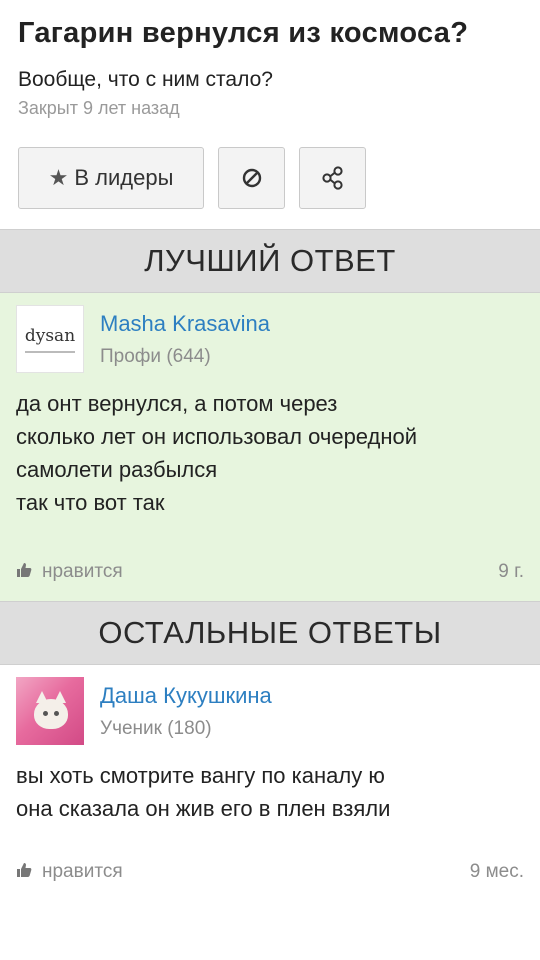 This screenshot has height=960, width=540. What do you see at coordinates (145, 79) in the screenshot?
I see `question-text: Вообще, что с ним стало?` at bounding box center [145, 79].